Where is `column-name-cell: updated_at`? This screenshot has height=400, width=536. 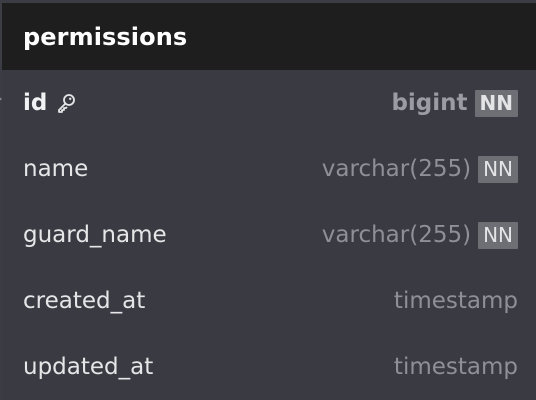 column-name-cell: updated_at is located at coordinates (208, 367).